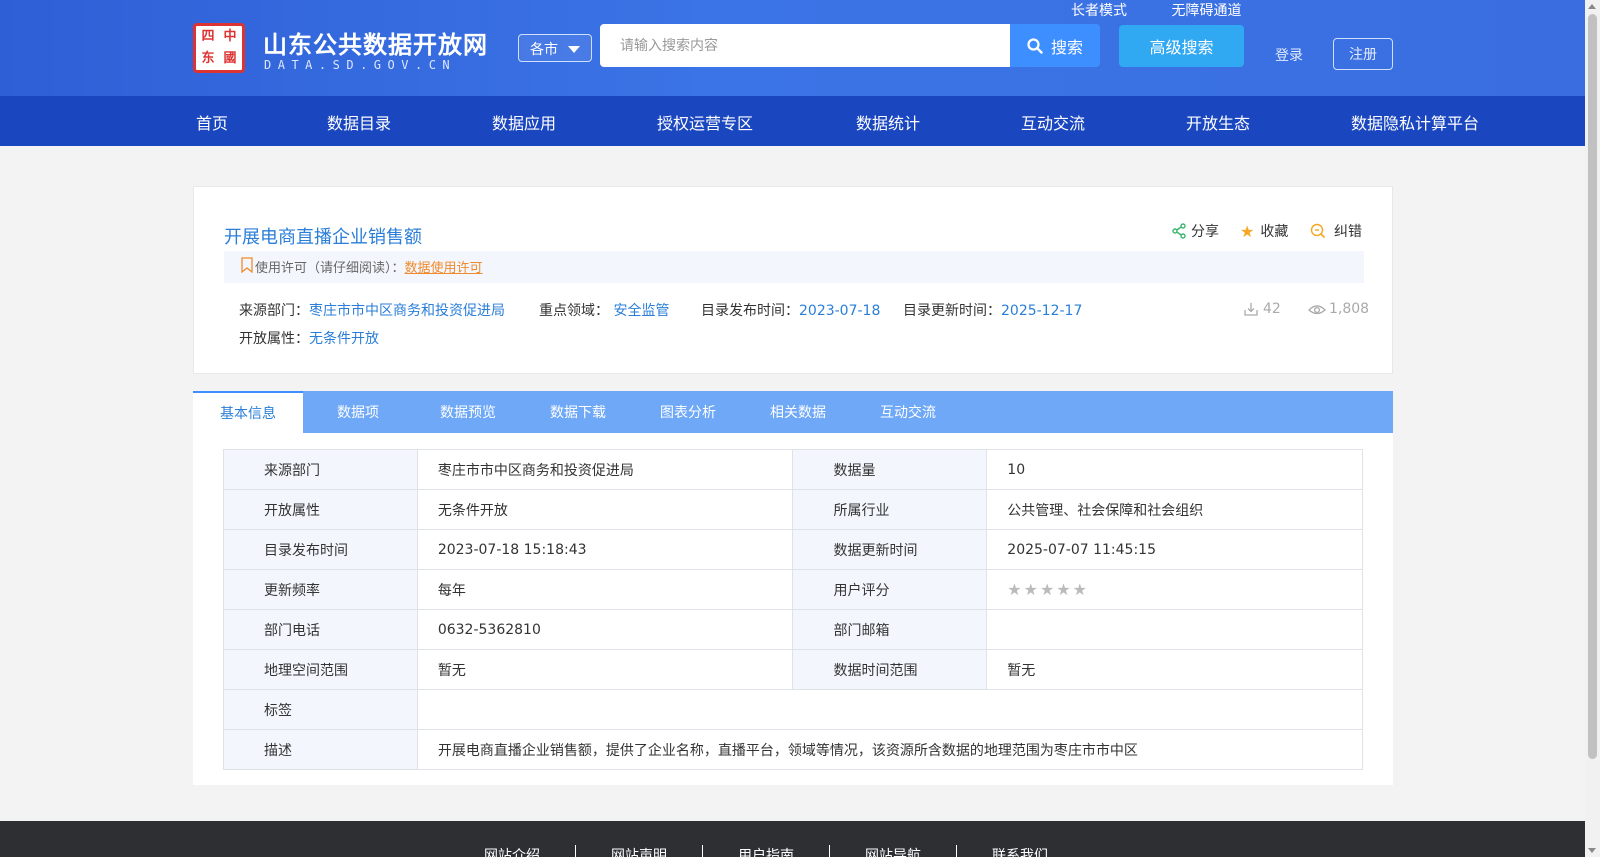 The image size is (1600, 857). Describe the element at coordinates (344, 339) in the screenshot. I see `meta-open-value: 无条件开放` at that location.